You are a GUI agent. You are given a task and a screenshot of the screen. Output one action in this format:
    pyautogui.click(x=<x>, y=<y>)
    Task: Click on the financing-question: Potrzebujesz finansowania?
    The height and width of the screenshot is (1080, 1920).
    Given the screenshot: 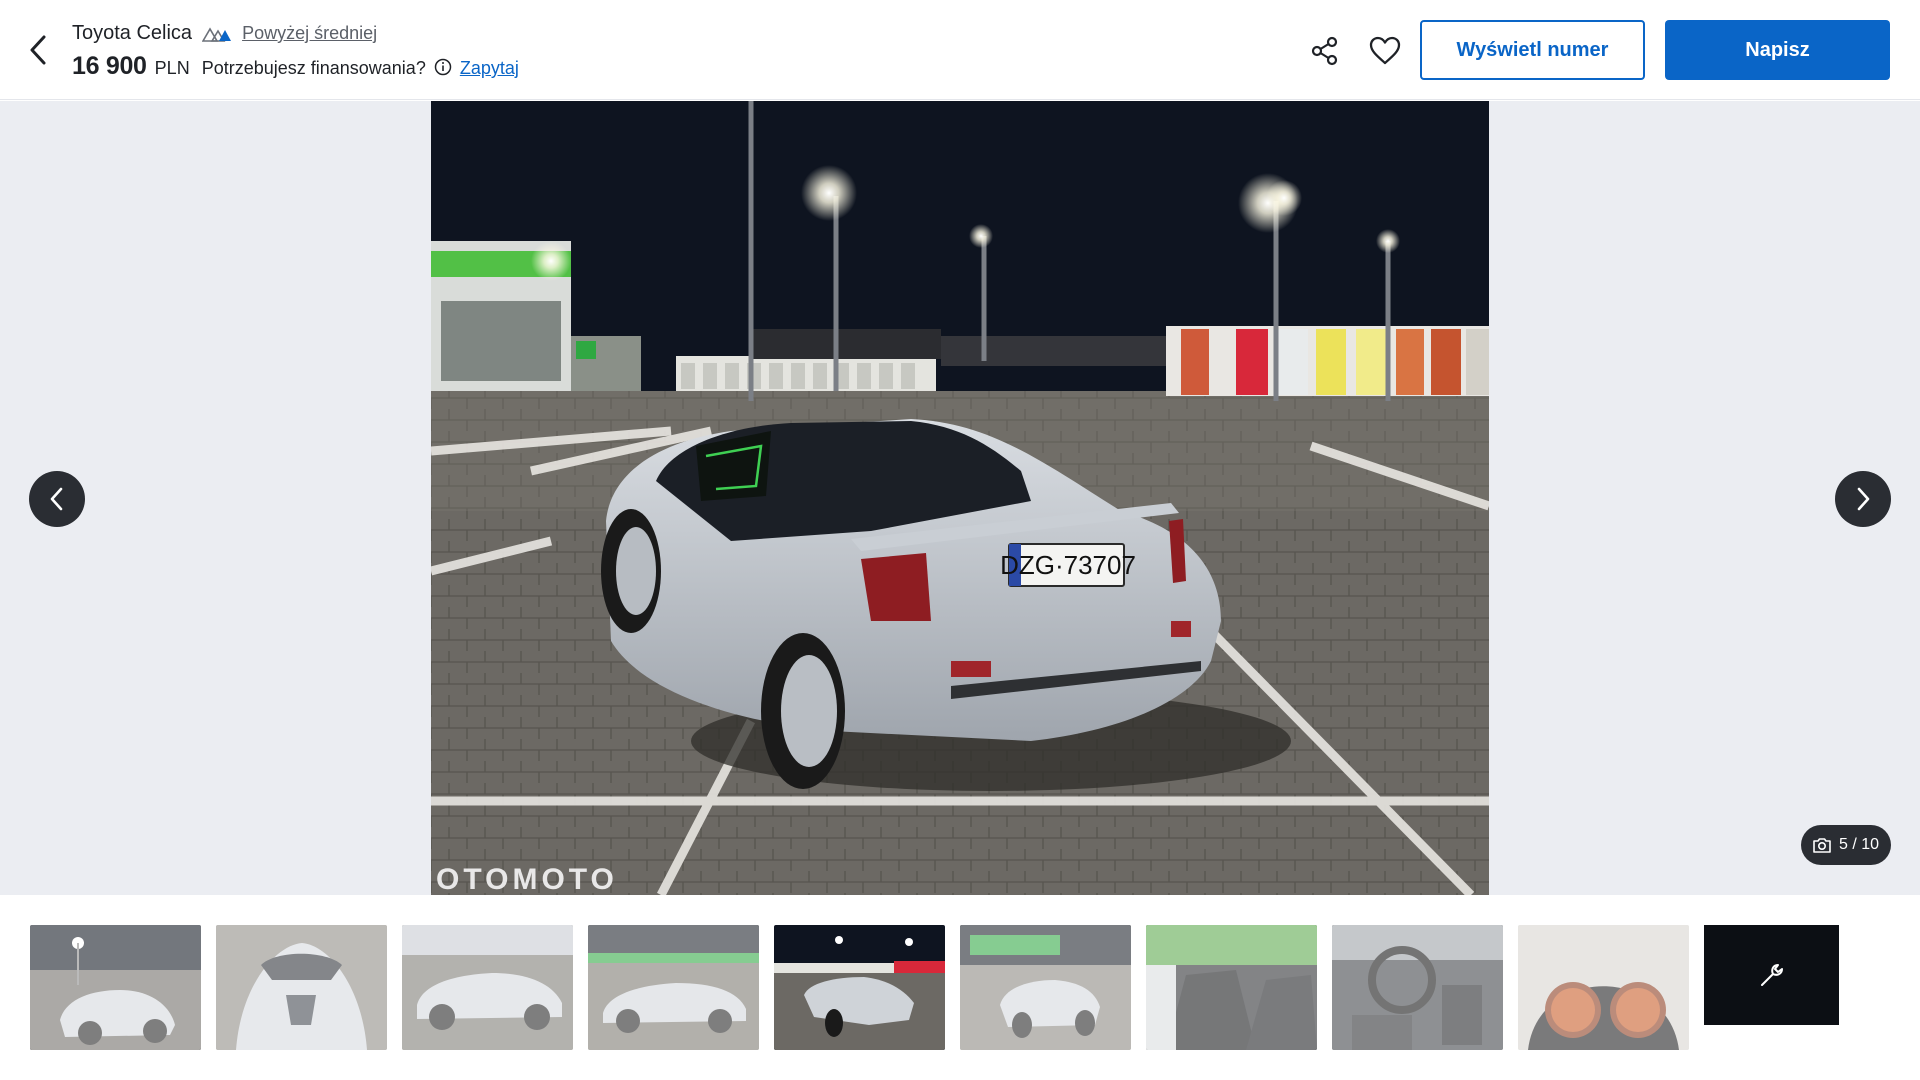 What is the action you would take?
    pyautogui.click(x=313, y=68)
    